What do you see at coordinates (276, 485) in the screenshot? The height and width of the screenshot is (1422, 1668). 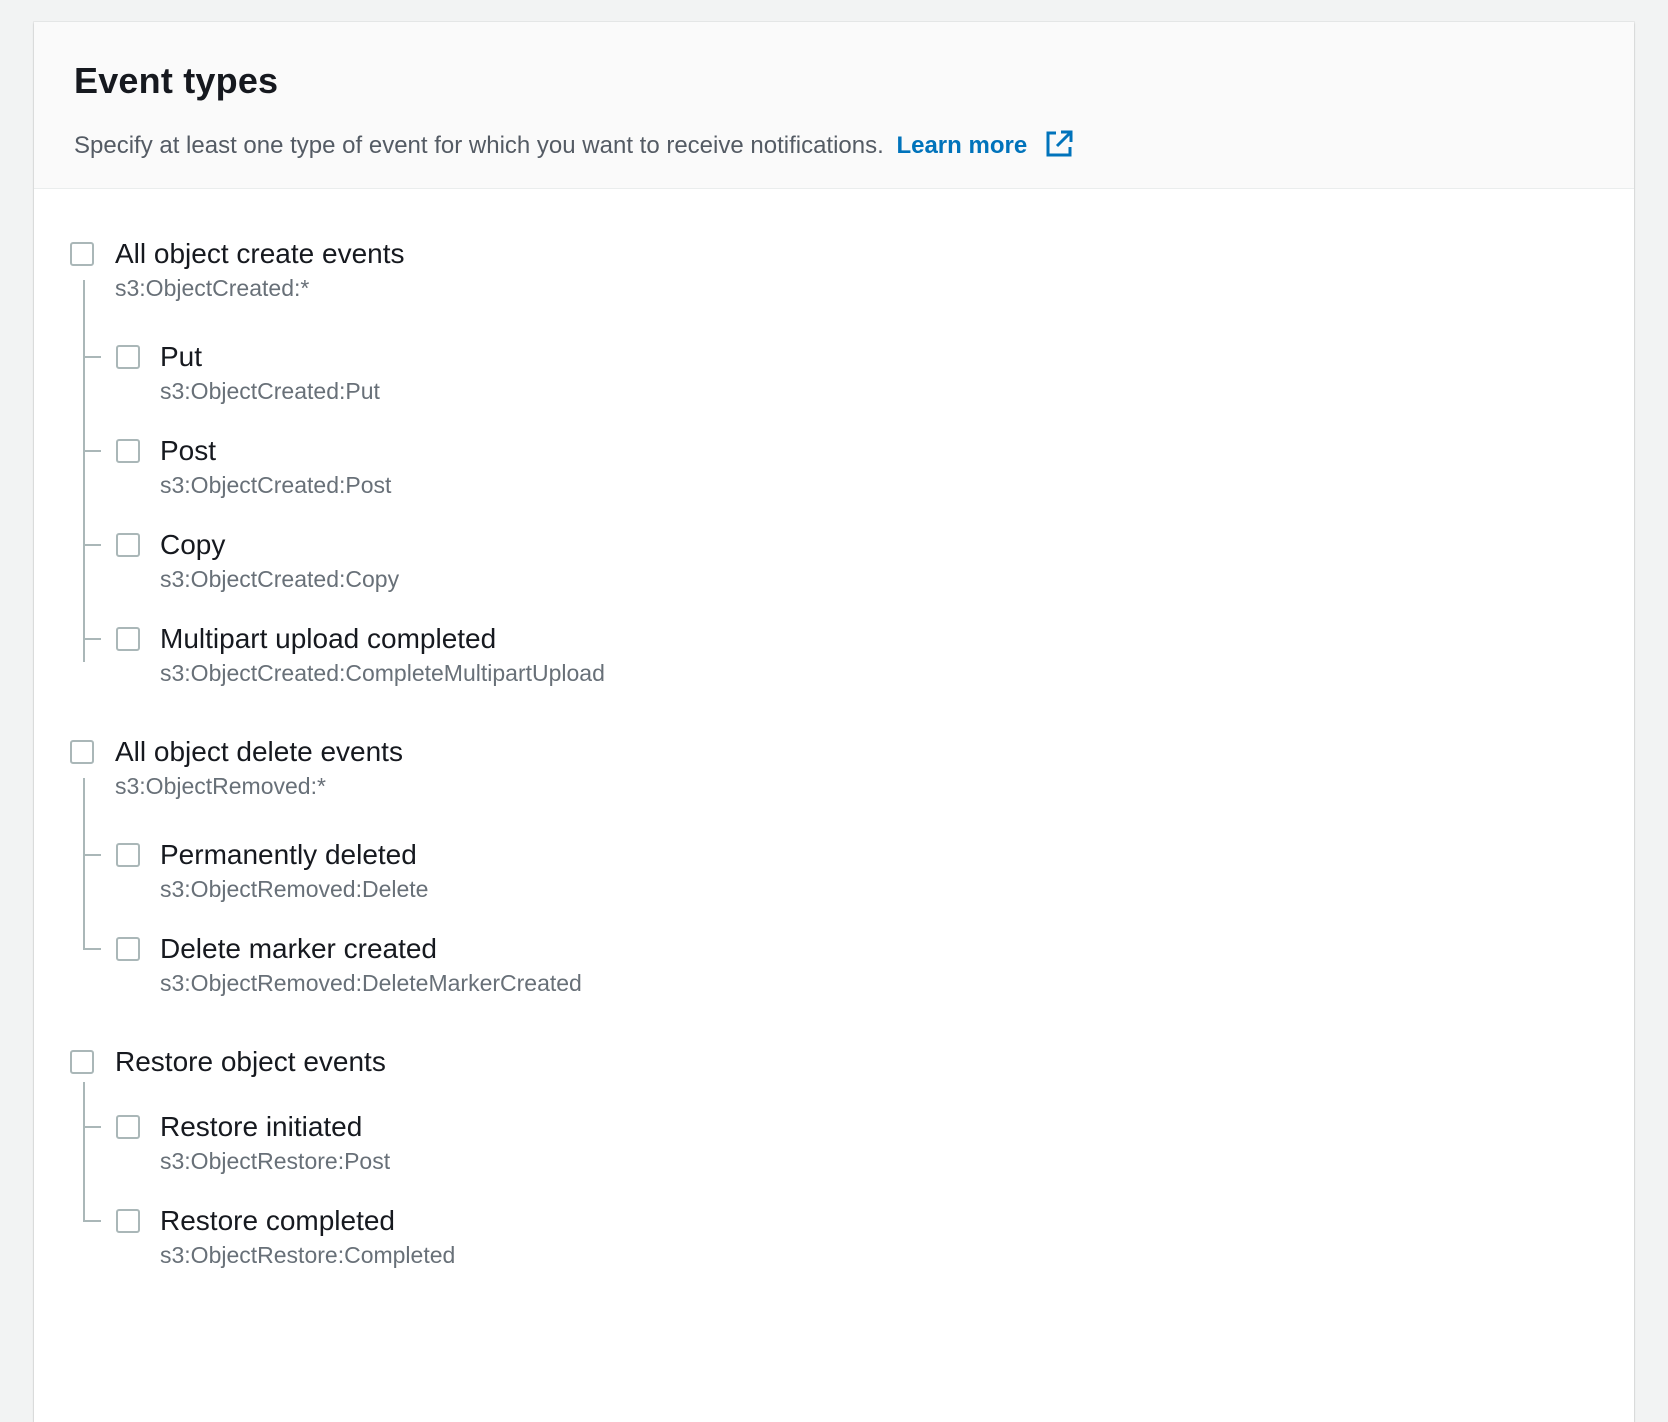 I see `option-event-post: s3:ObjectCreated:Post` at bounding box center [276, 485].